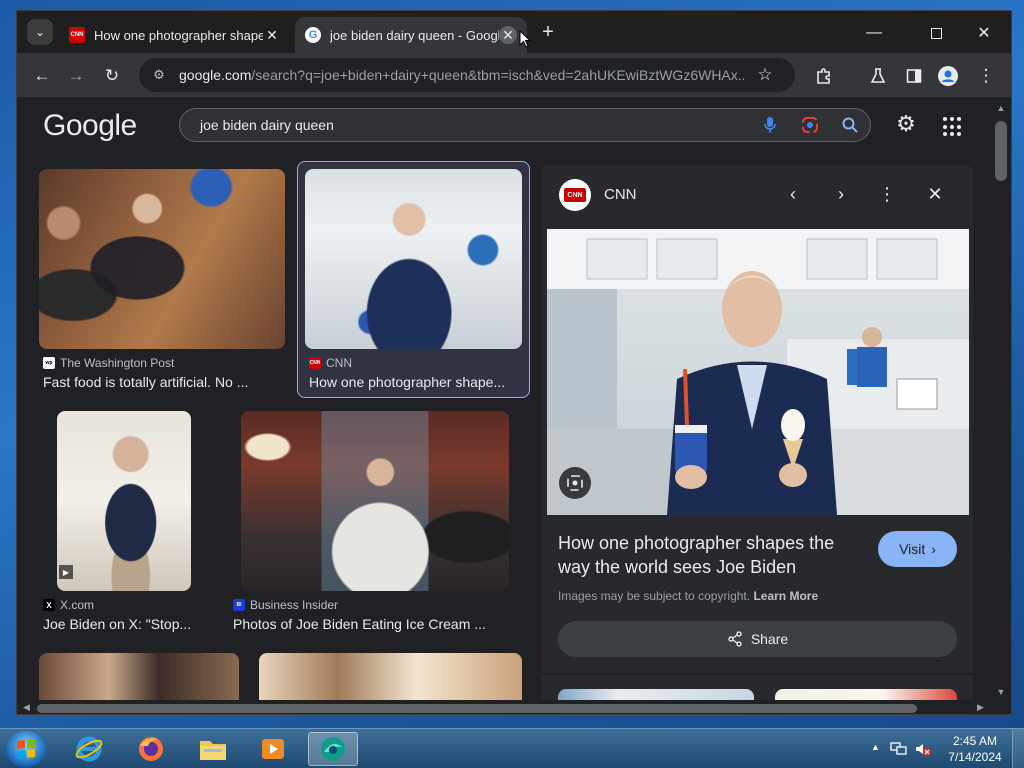  I want to click on forward-button: →, so click(76, 76).